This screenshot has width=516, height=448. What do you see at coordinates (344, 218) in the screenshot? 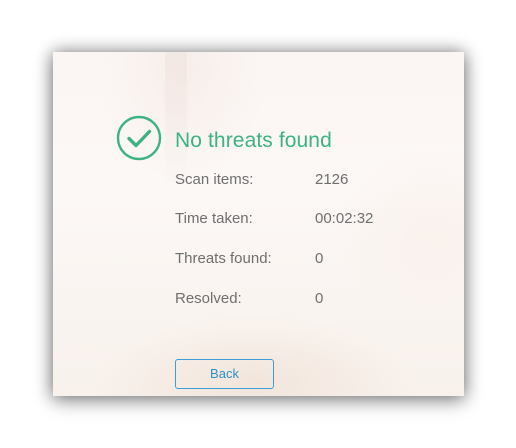
I see `stat-value: 00:02:32` at bounding box center [344, 218].